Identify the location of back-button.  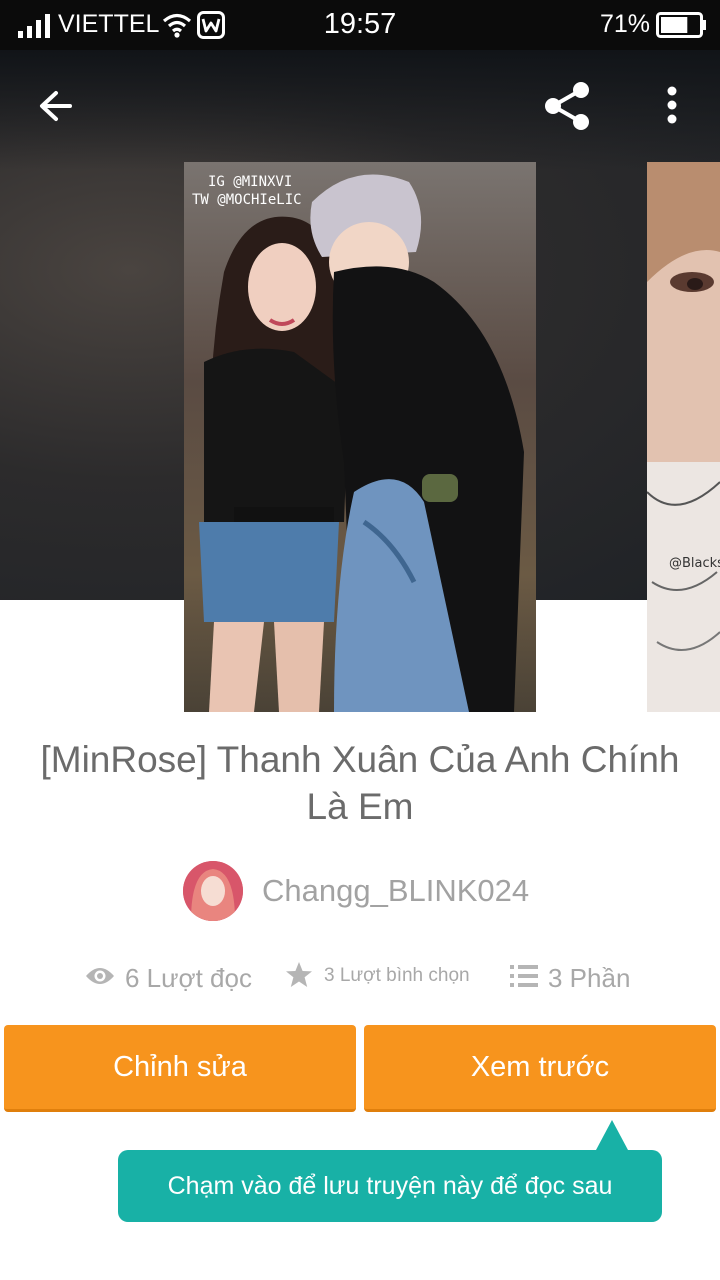
(56, 108).